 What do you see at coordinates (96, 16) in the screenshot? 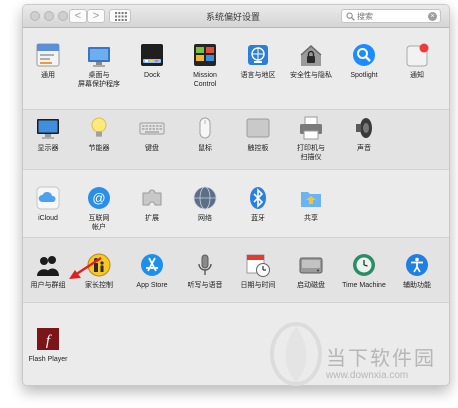
I see `forward-button: >` at bounding box center [96, 16].